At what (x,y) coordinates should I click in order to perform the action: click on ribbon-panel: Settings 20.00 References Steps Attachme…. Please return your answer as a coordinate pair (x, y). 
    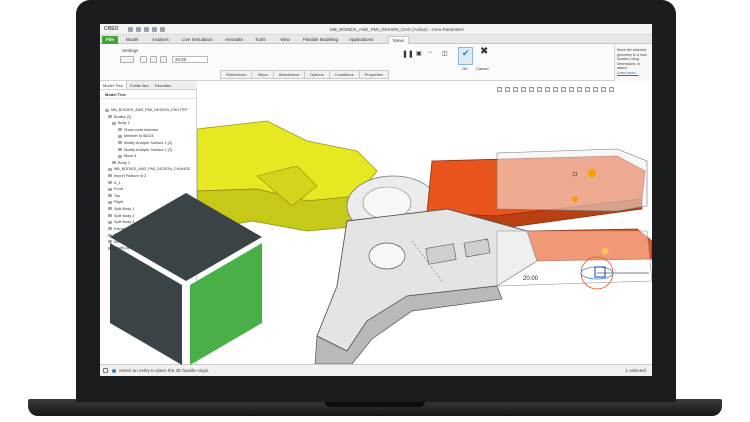
    Looking at the image, I should click on (357, 62).